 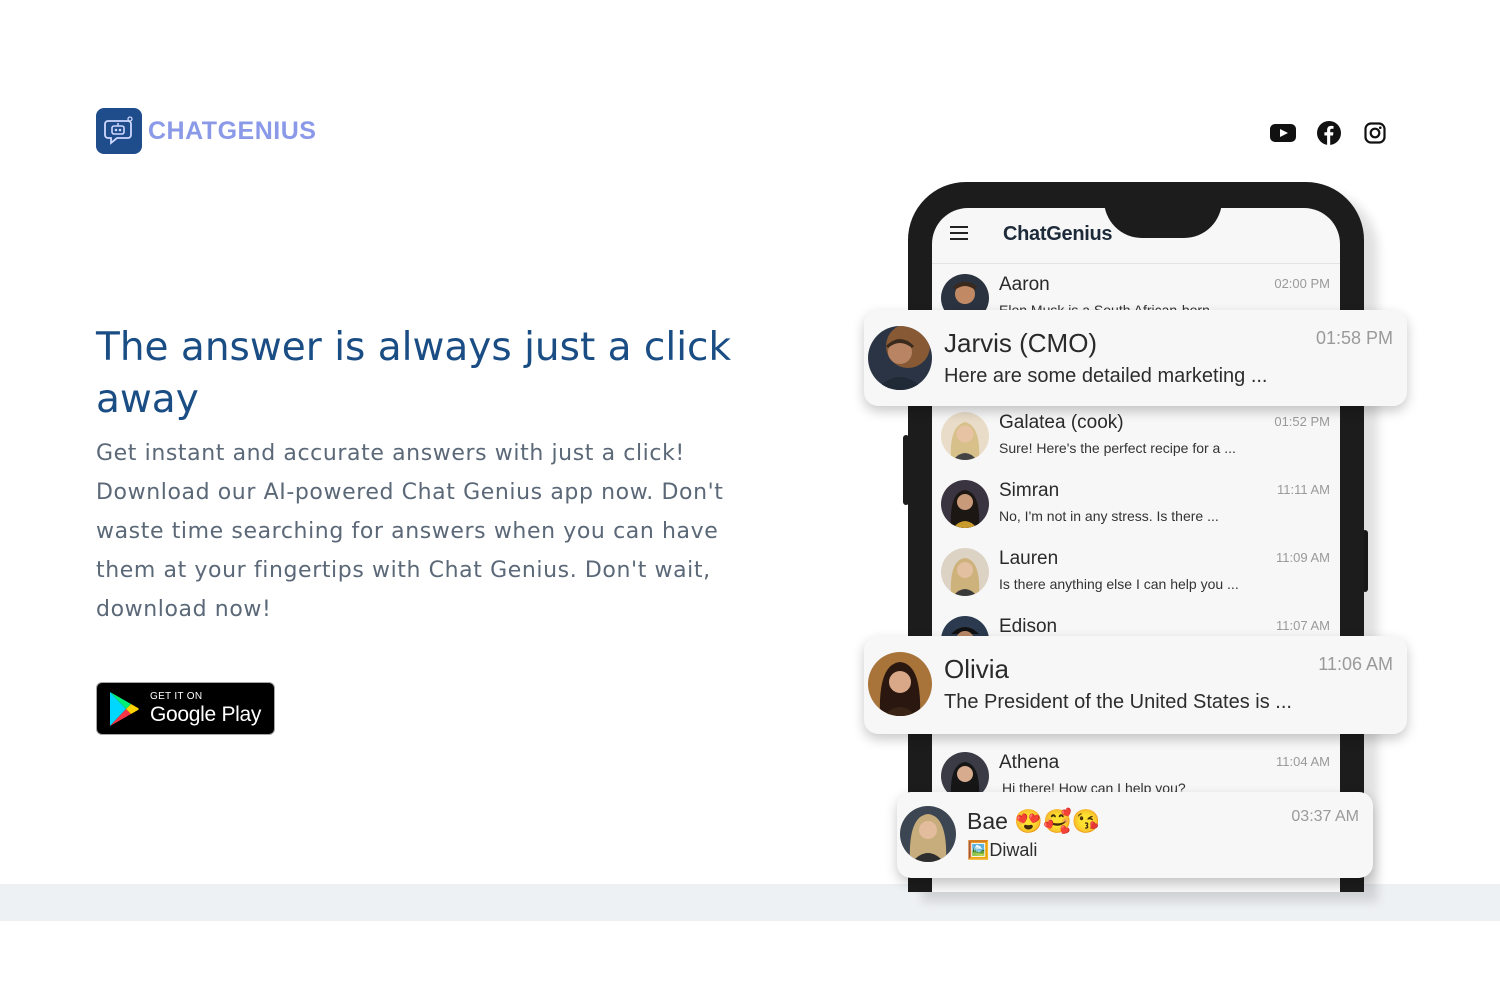 What do you see at coordinates (1302, 283) in the screenshot?
I see `chat-time: 02:00 PM` at bounding box center [1302, 283].